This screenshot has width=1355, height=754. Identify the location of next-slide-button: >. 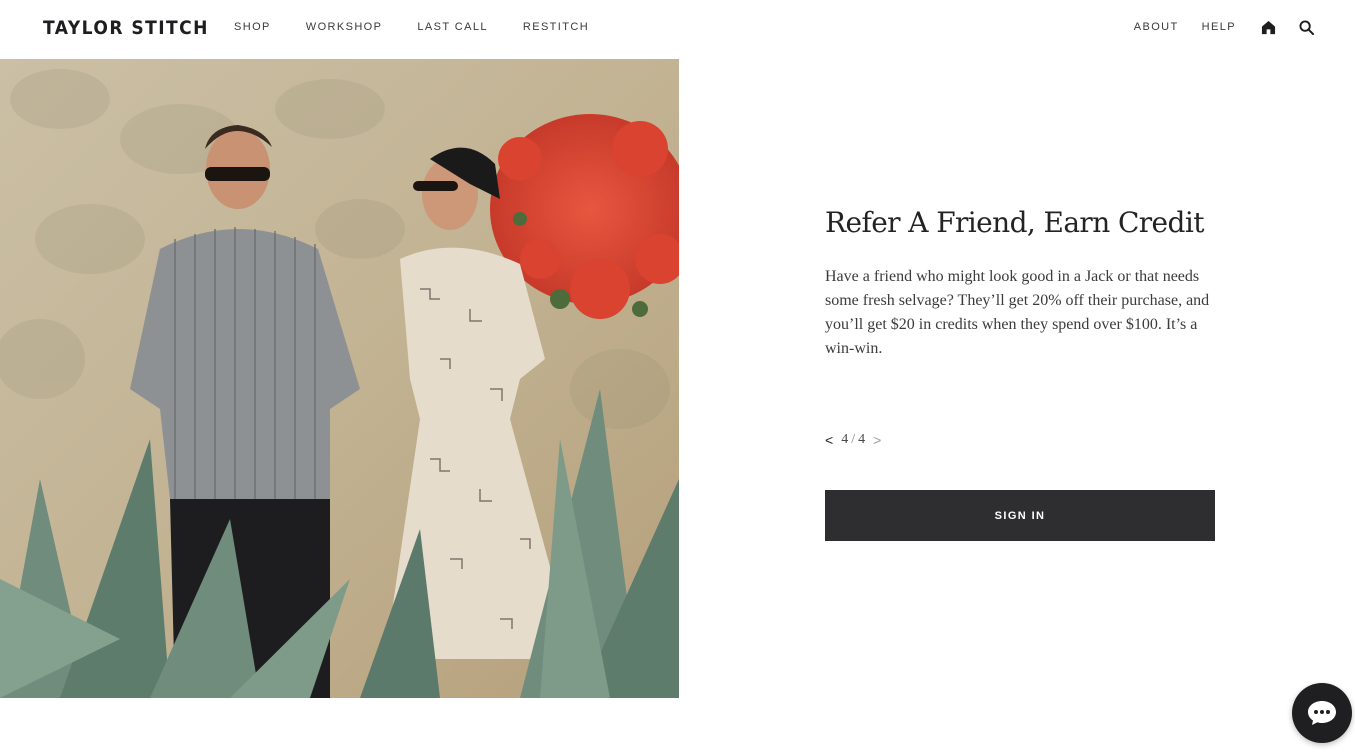
(877, 440).